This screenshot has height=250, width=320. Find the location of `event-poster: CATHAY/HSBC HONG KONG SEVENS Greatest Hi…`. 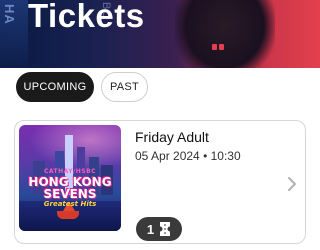

event-poster: CATHAY/HSBC HONG KONG SEVENS Greatest Hi… is located at coordinates (70, 178).